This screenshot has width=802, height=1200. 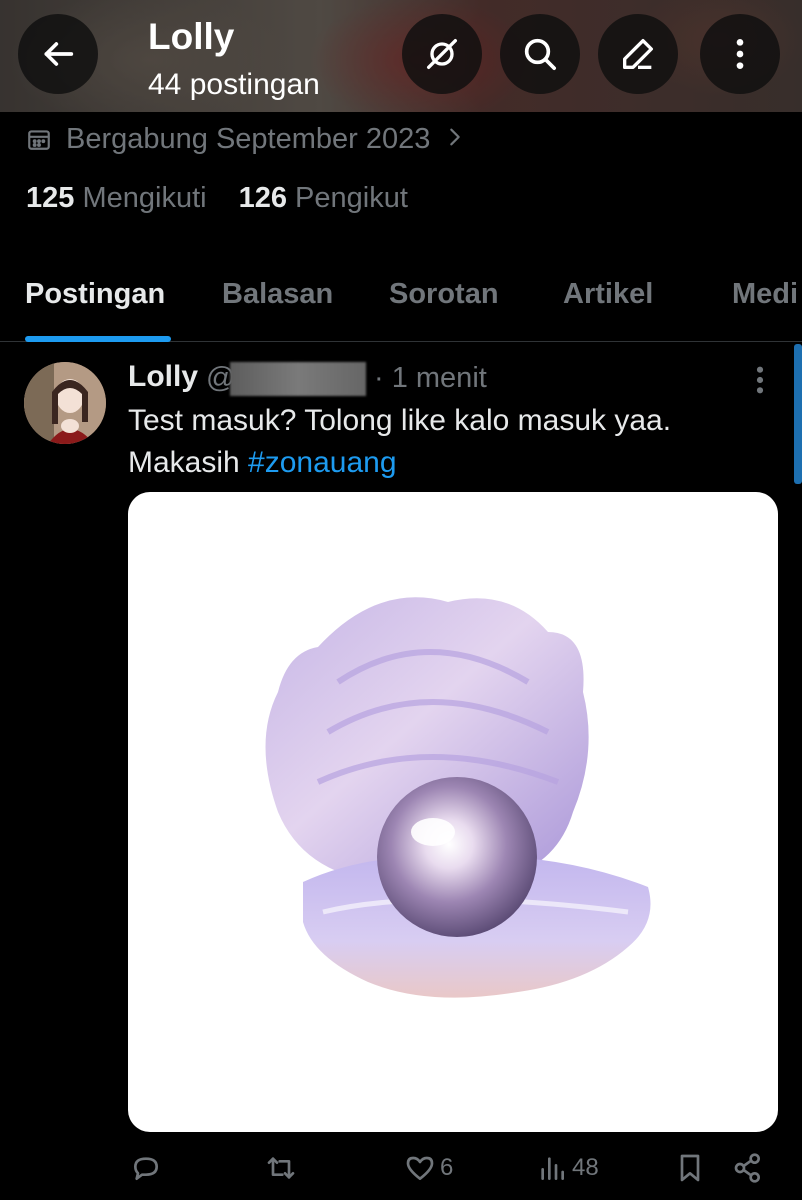 I want to click on bookmark-button, so click(x=690, y=1168).